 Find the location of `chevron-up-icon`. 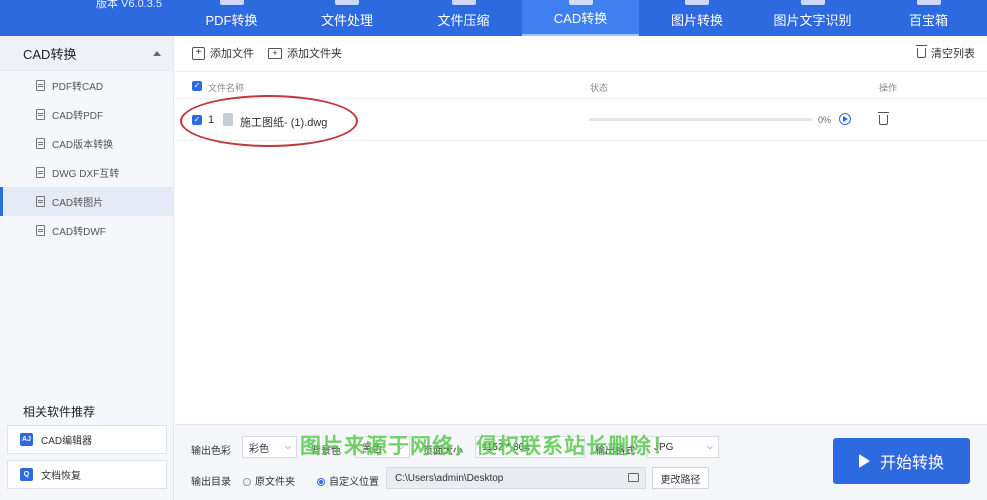

chevron-up-icon is located at coordinates (157, 53).